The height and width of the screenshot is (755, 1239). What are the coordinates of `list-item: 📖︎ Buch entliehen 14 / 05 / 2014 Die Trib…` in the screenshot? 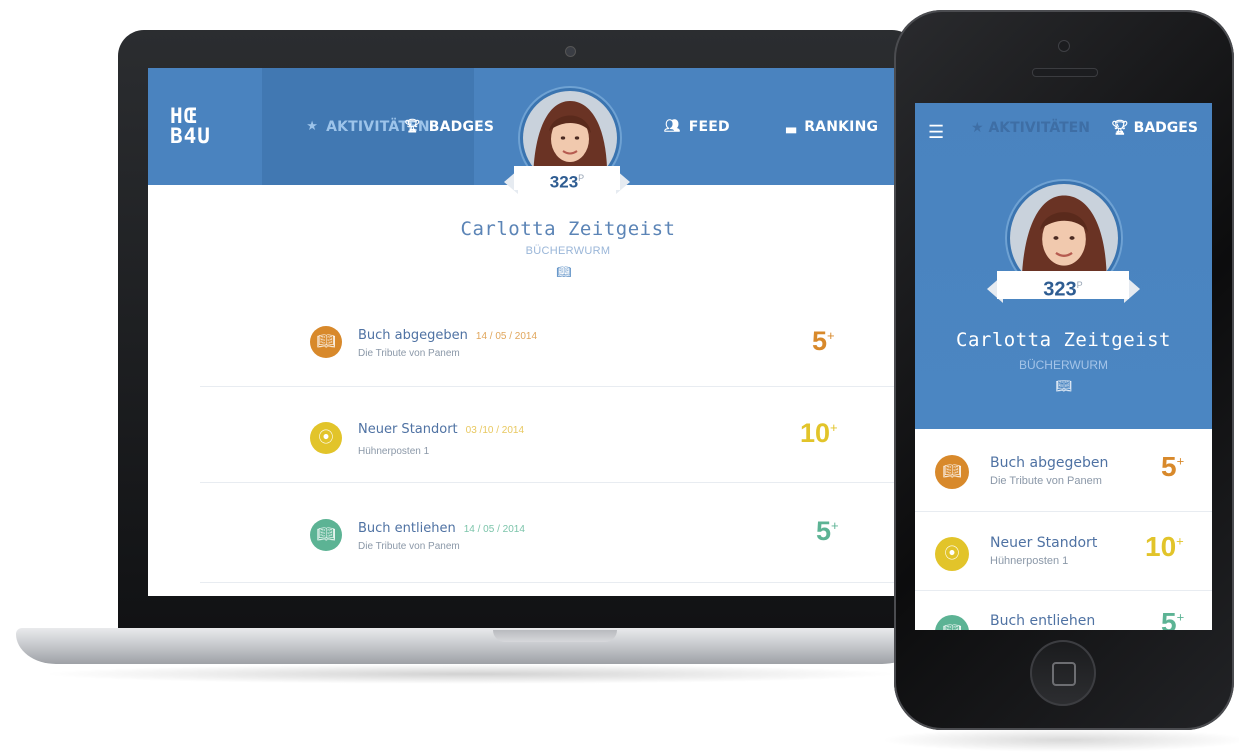 It's located at (580, 538).